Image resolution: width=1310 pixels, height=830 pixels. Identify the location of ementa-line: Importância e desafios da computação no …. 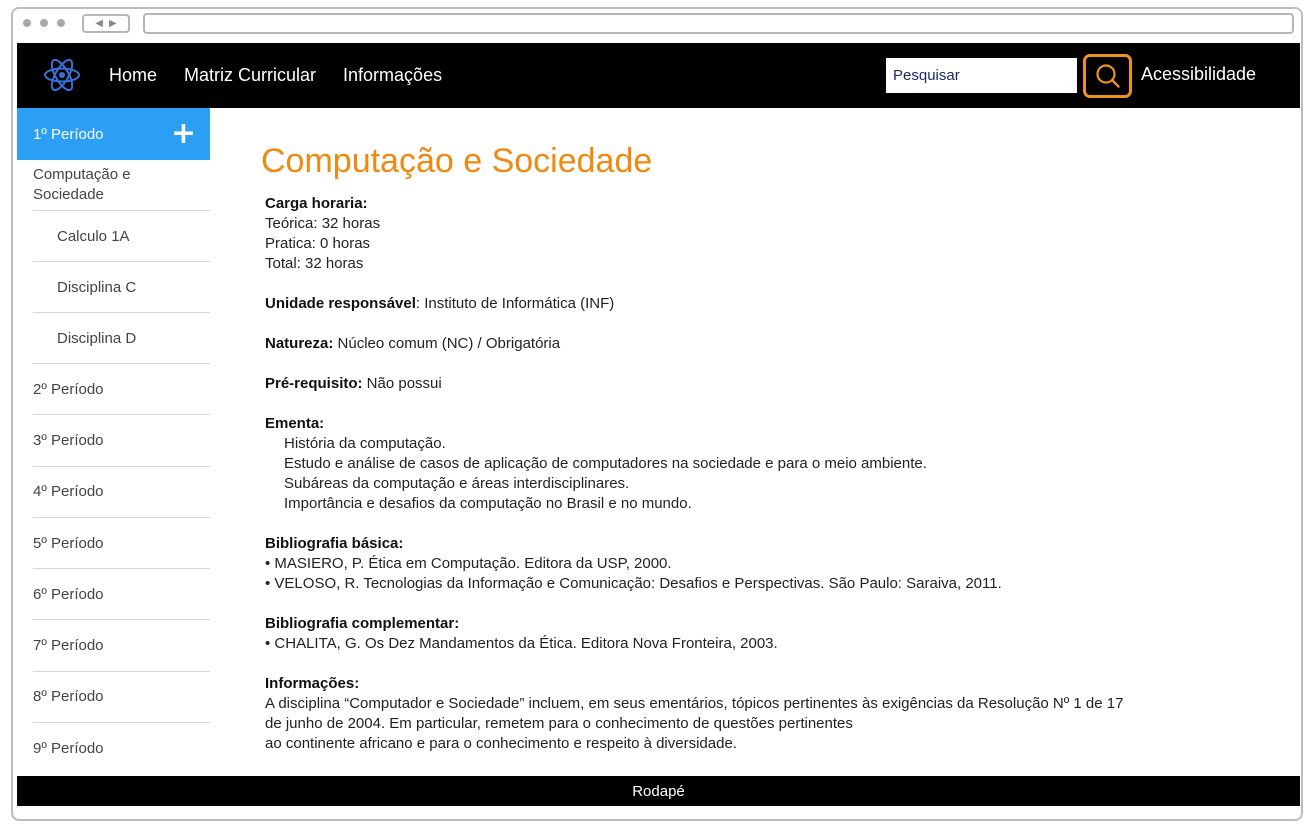
(488, 503).